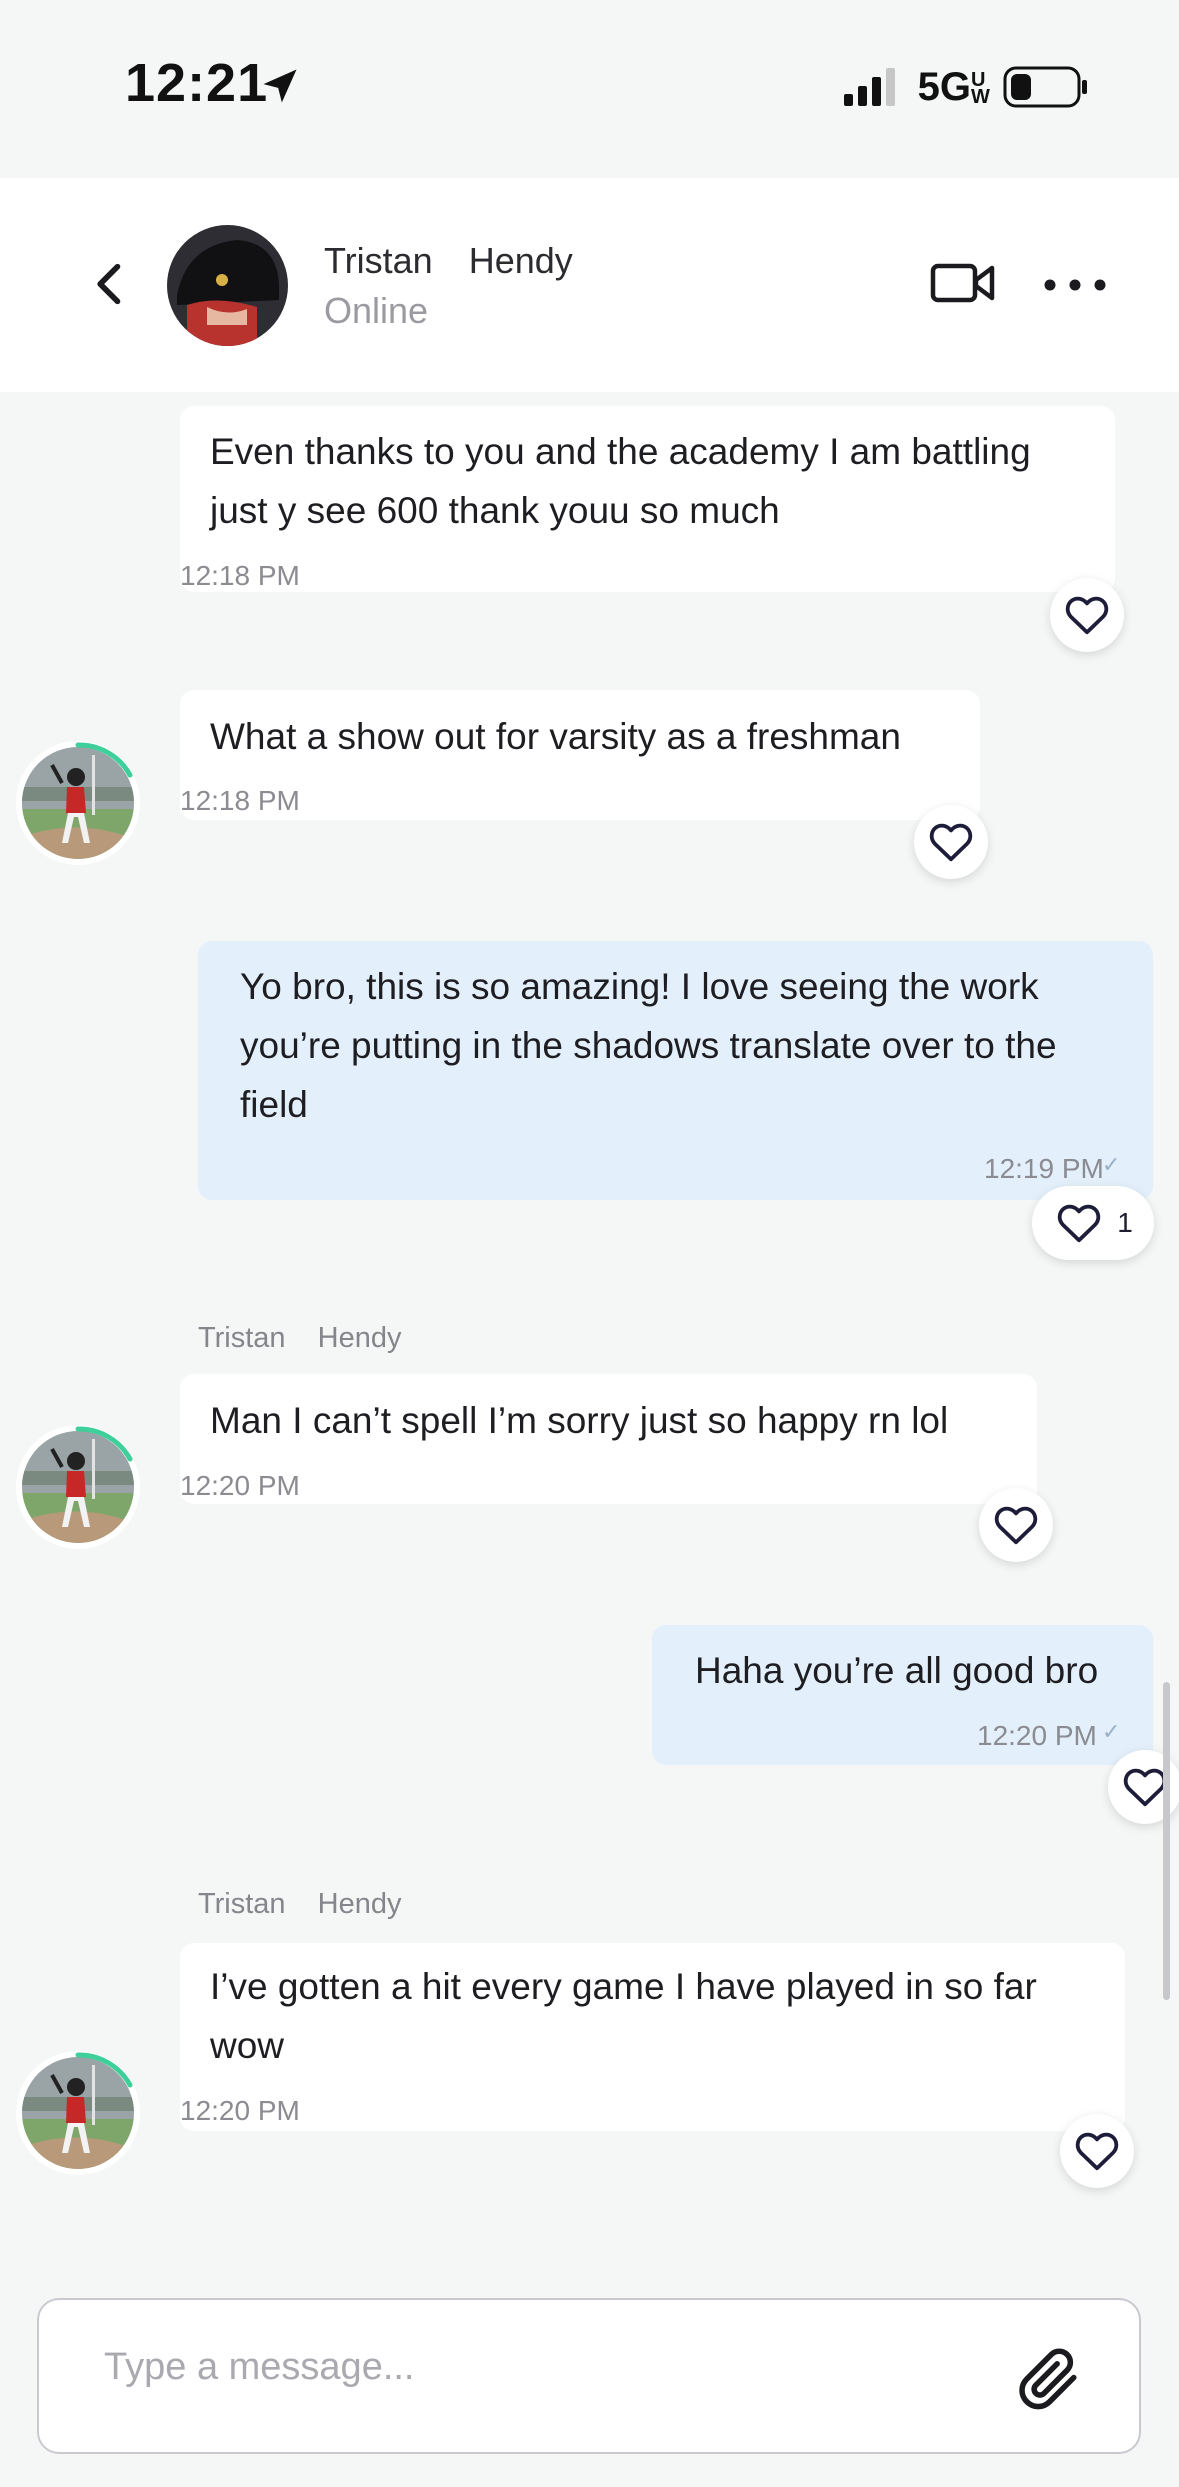 This screenshot has width=1179, height=2487. What do you see at coordinates (448, 261) in the screenshot?
I see `contact-name: Tristan Hendy` at bounding box center [448, 261].